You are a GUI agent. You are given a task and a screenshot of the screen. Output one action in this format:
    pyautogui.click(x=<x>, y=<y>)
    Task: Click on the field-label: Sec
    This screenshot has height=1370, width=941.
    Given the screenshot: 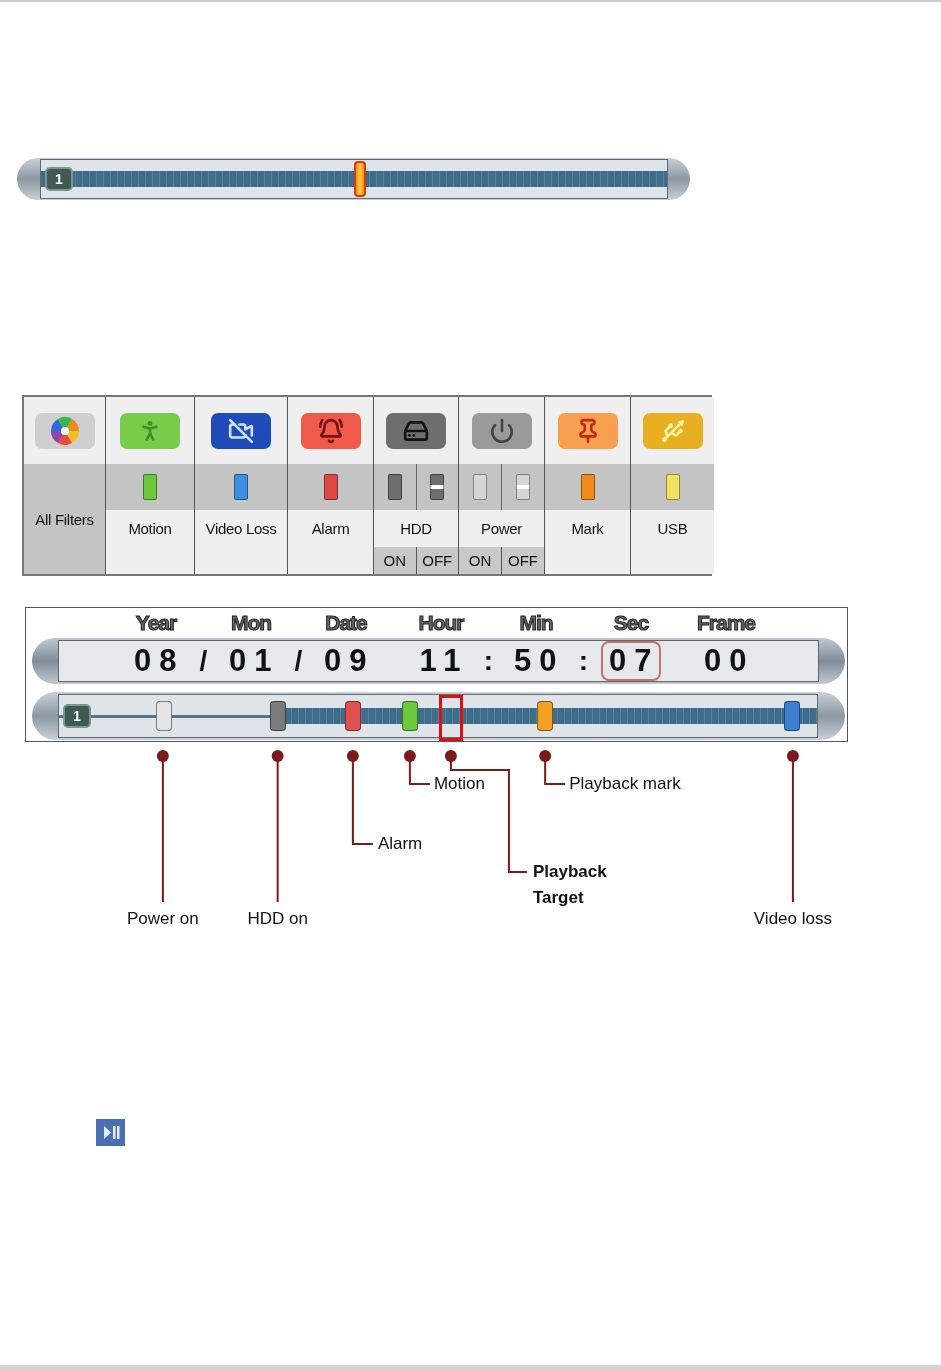 What is the action you would take?
    pyautogui.click(x=631, y=623)
    